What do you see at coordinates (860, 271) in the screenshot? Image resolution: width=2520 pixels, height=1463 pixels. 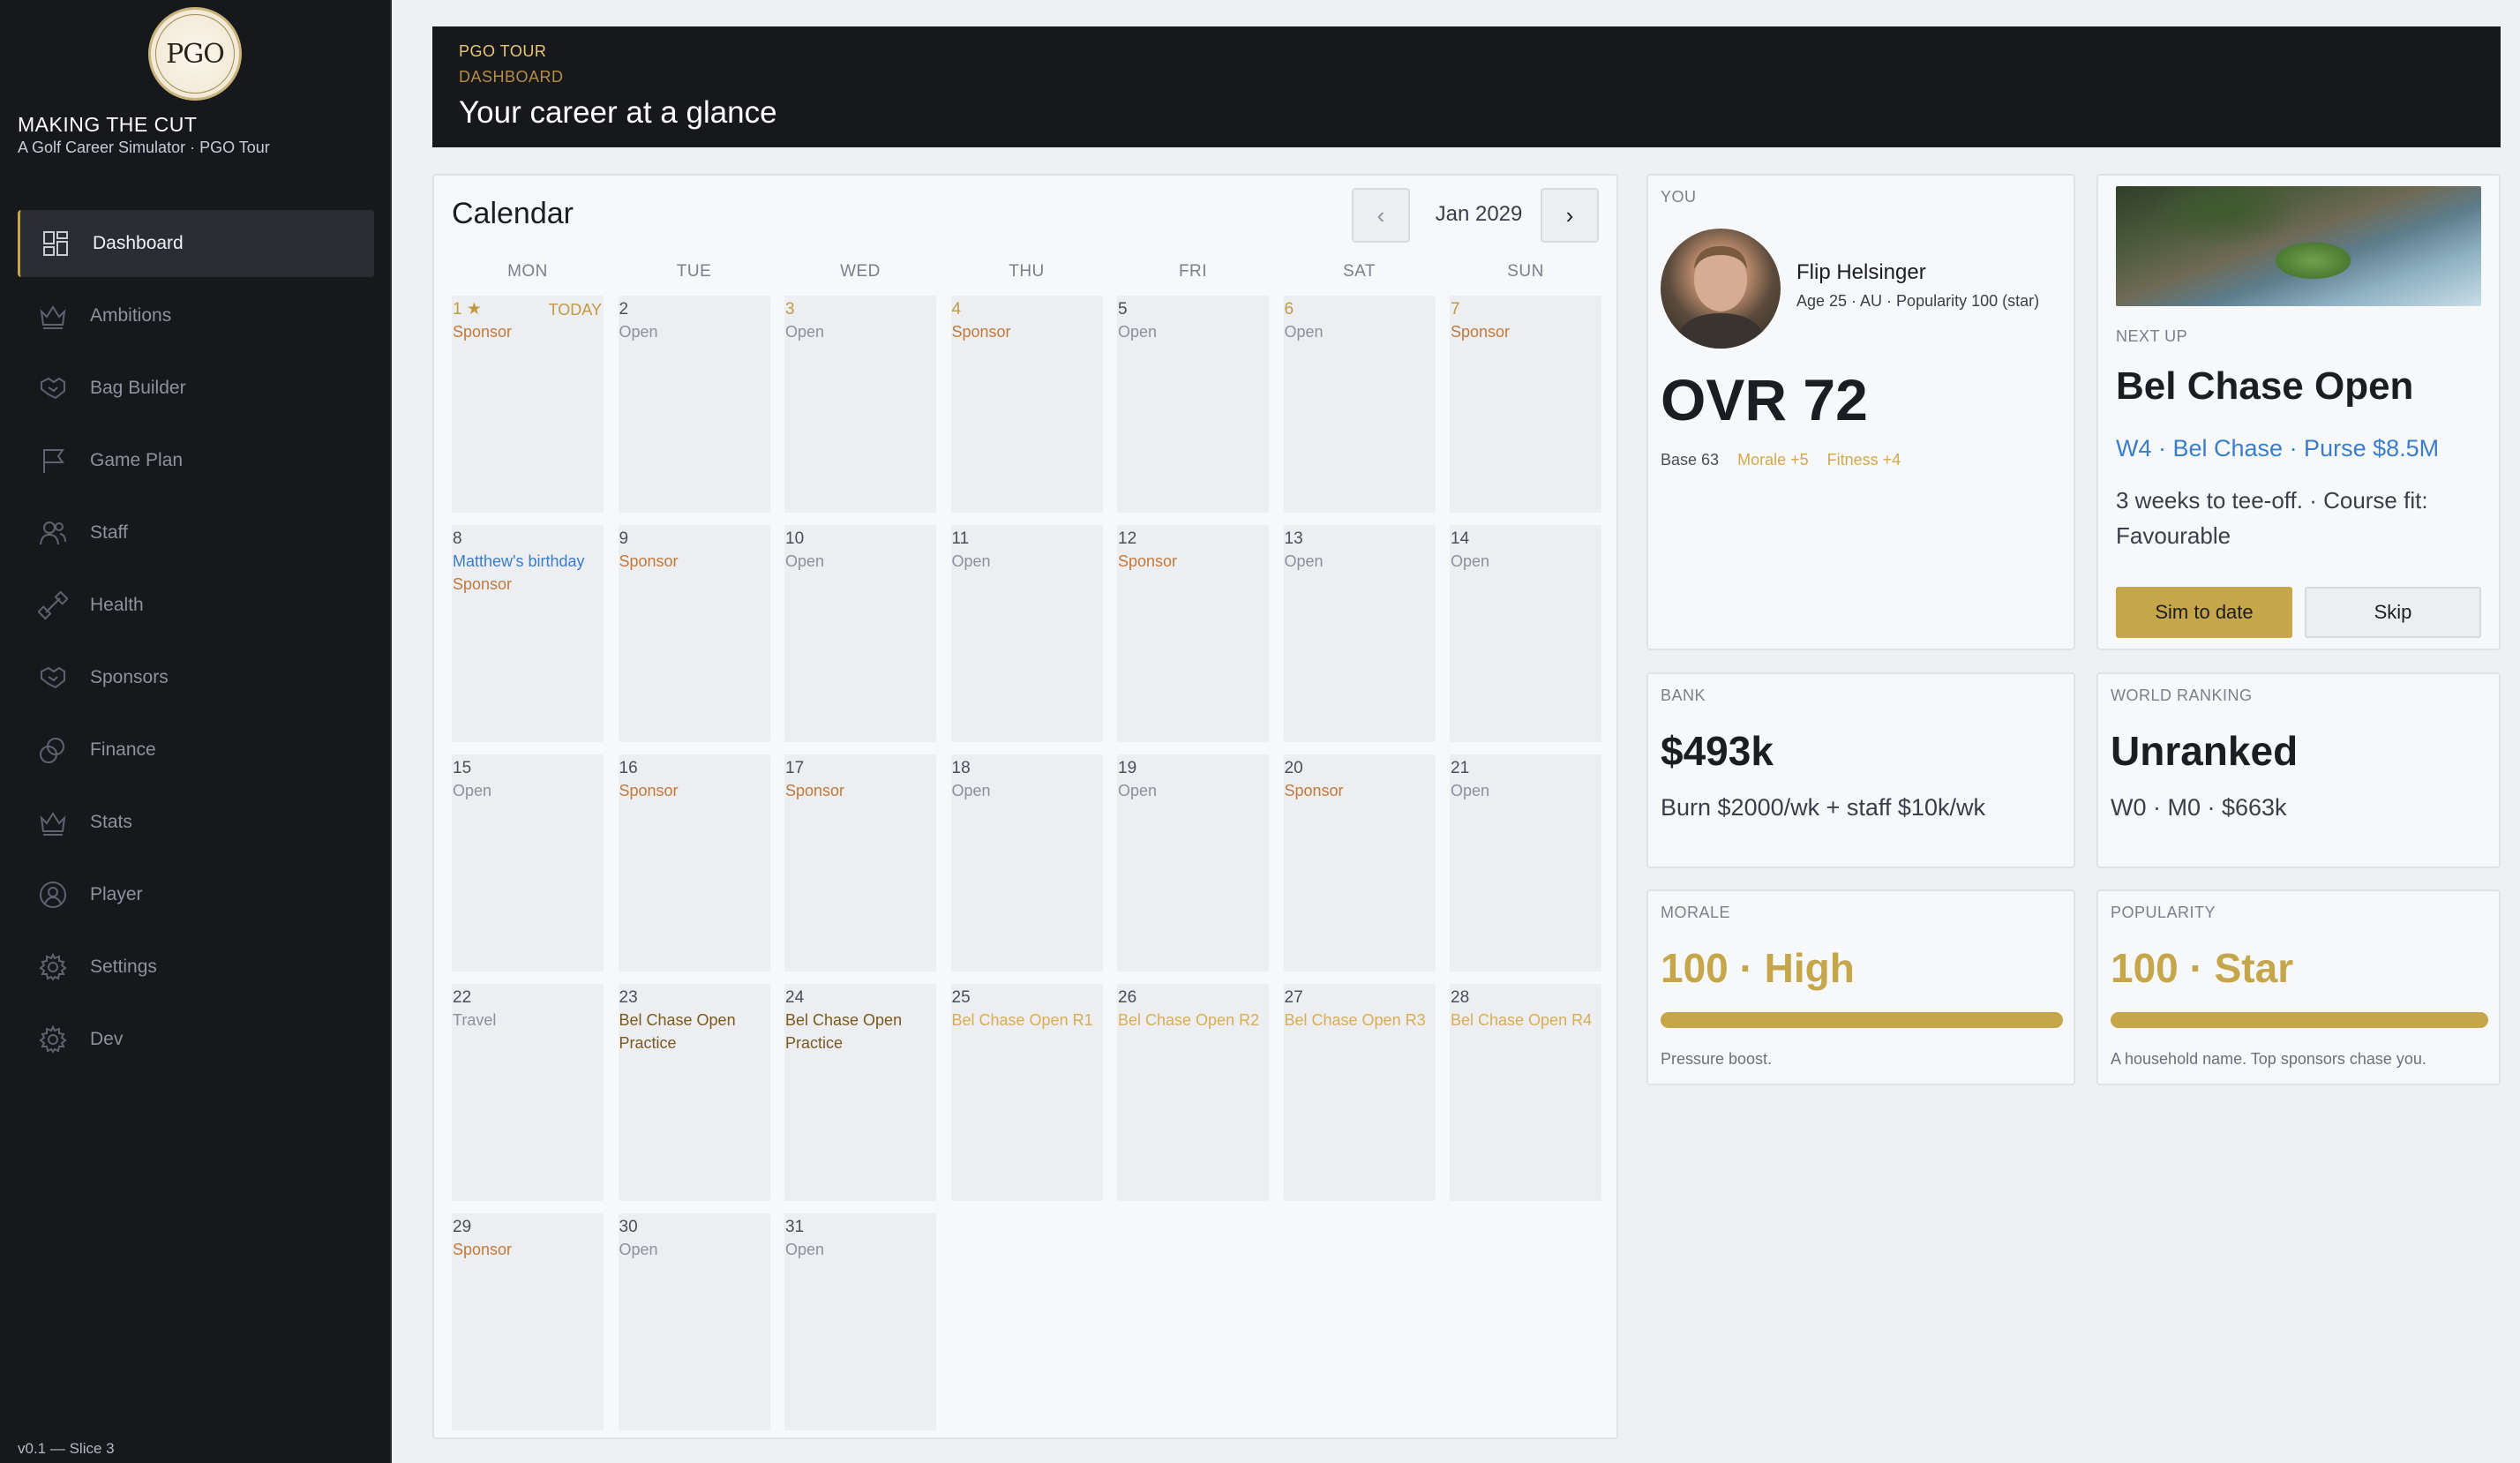 I see `weekday-header: WED` at bounding box center [860, 271].